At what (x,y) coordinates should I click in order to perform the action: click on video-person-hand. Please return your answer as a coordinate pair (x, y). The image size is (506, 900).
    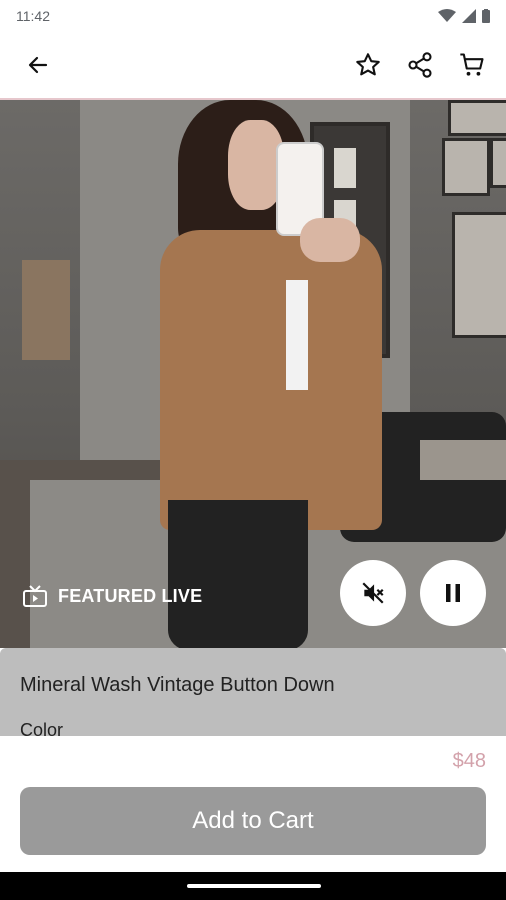
    Looking at the image, I should click on (330, 240).